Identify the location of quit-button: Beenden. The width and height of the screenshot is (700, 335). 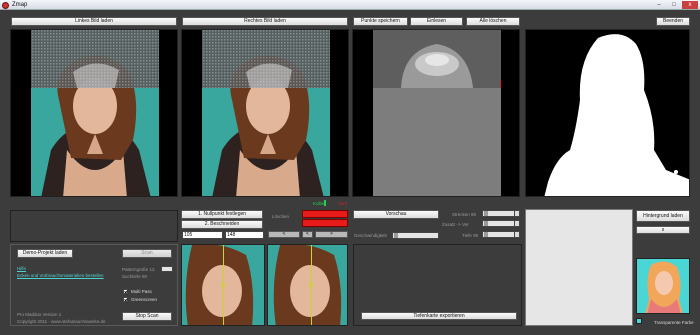
(673, 21).